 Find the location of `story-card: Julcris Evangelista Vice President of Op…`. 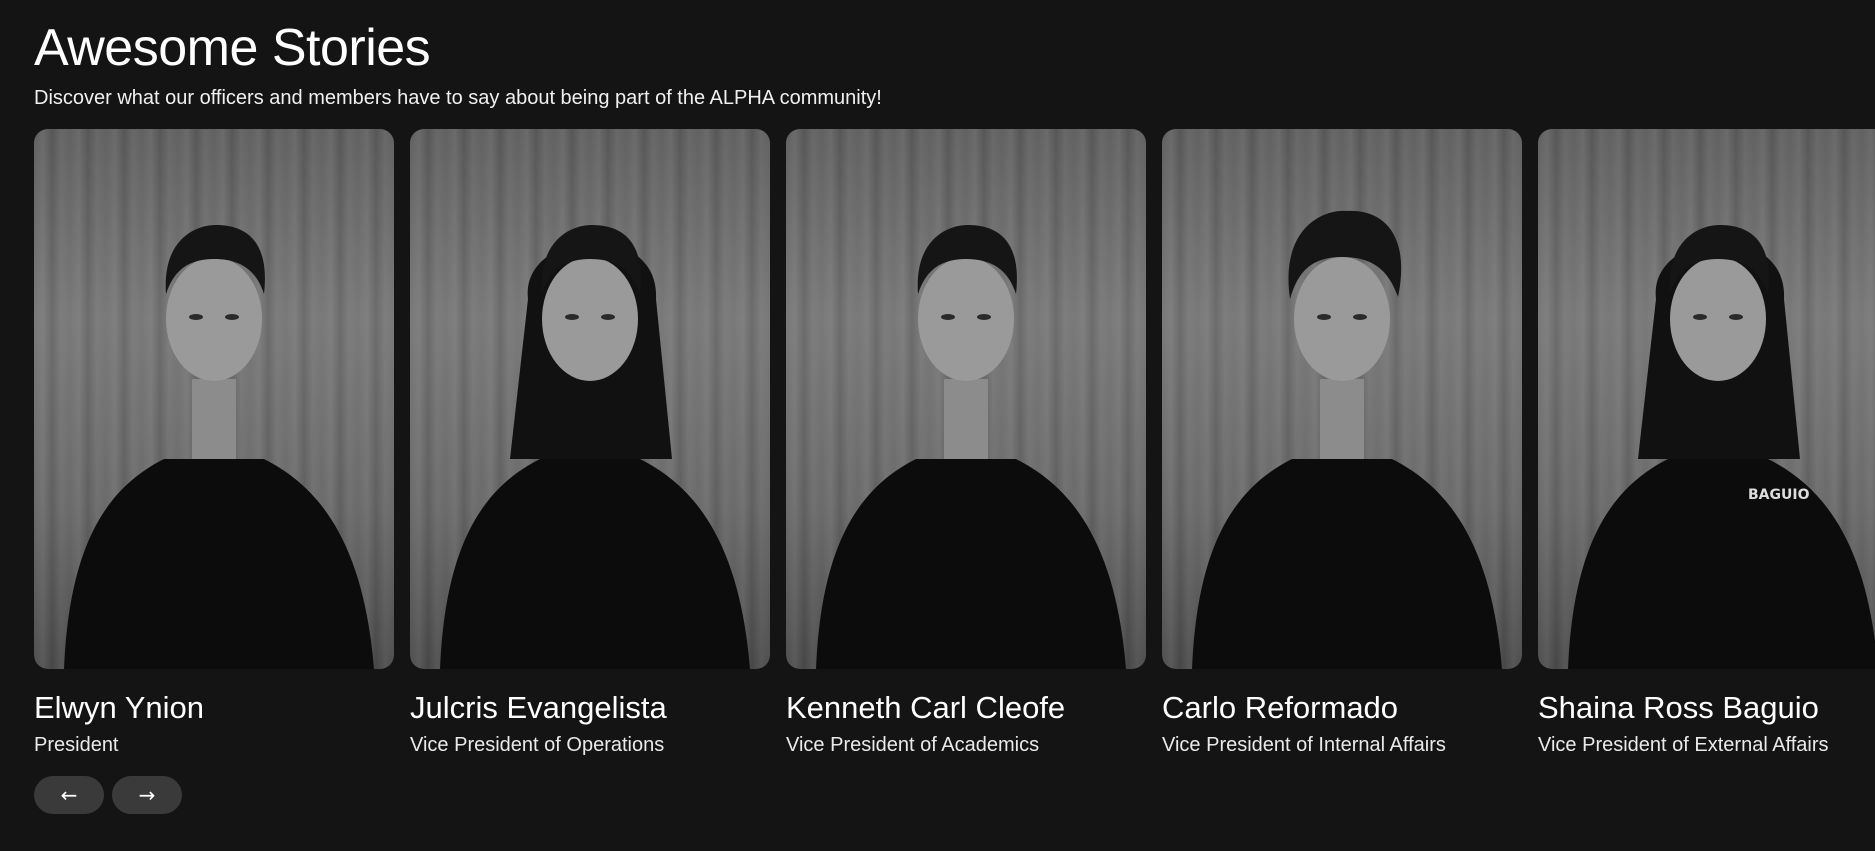

story-card: Julcris Evangelista Vice President of Op… is located at coordinates (590, 443).